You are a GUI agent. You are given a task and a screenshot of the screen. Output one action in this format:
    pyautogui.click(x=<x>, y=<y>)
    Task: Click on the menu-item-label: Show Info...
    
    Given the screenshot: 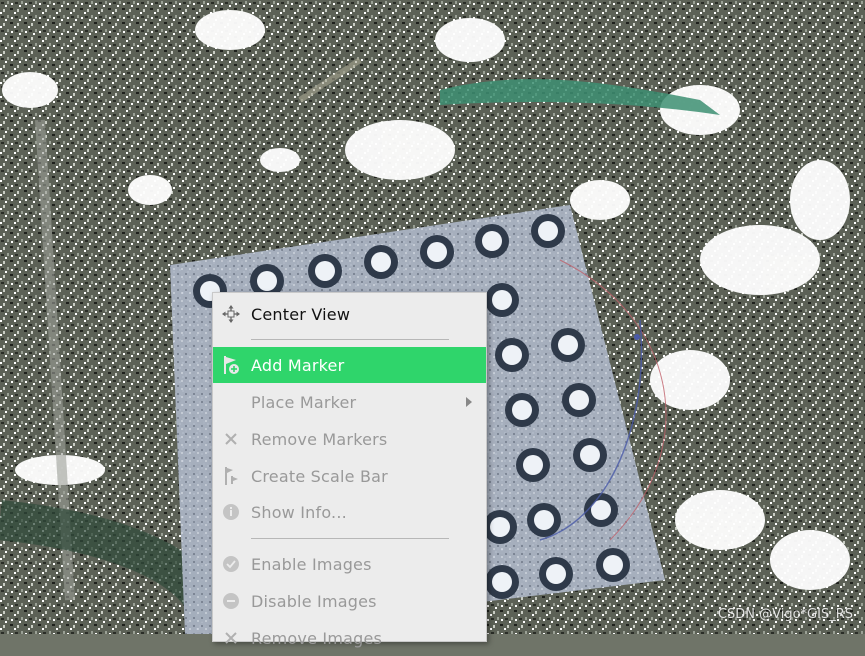 What is the action you would take?
    pyautogui.click(x=299, y=512)
    